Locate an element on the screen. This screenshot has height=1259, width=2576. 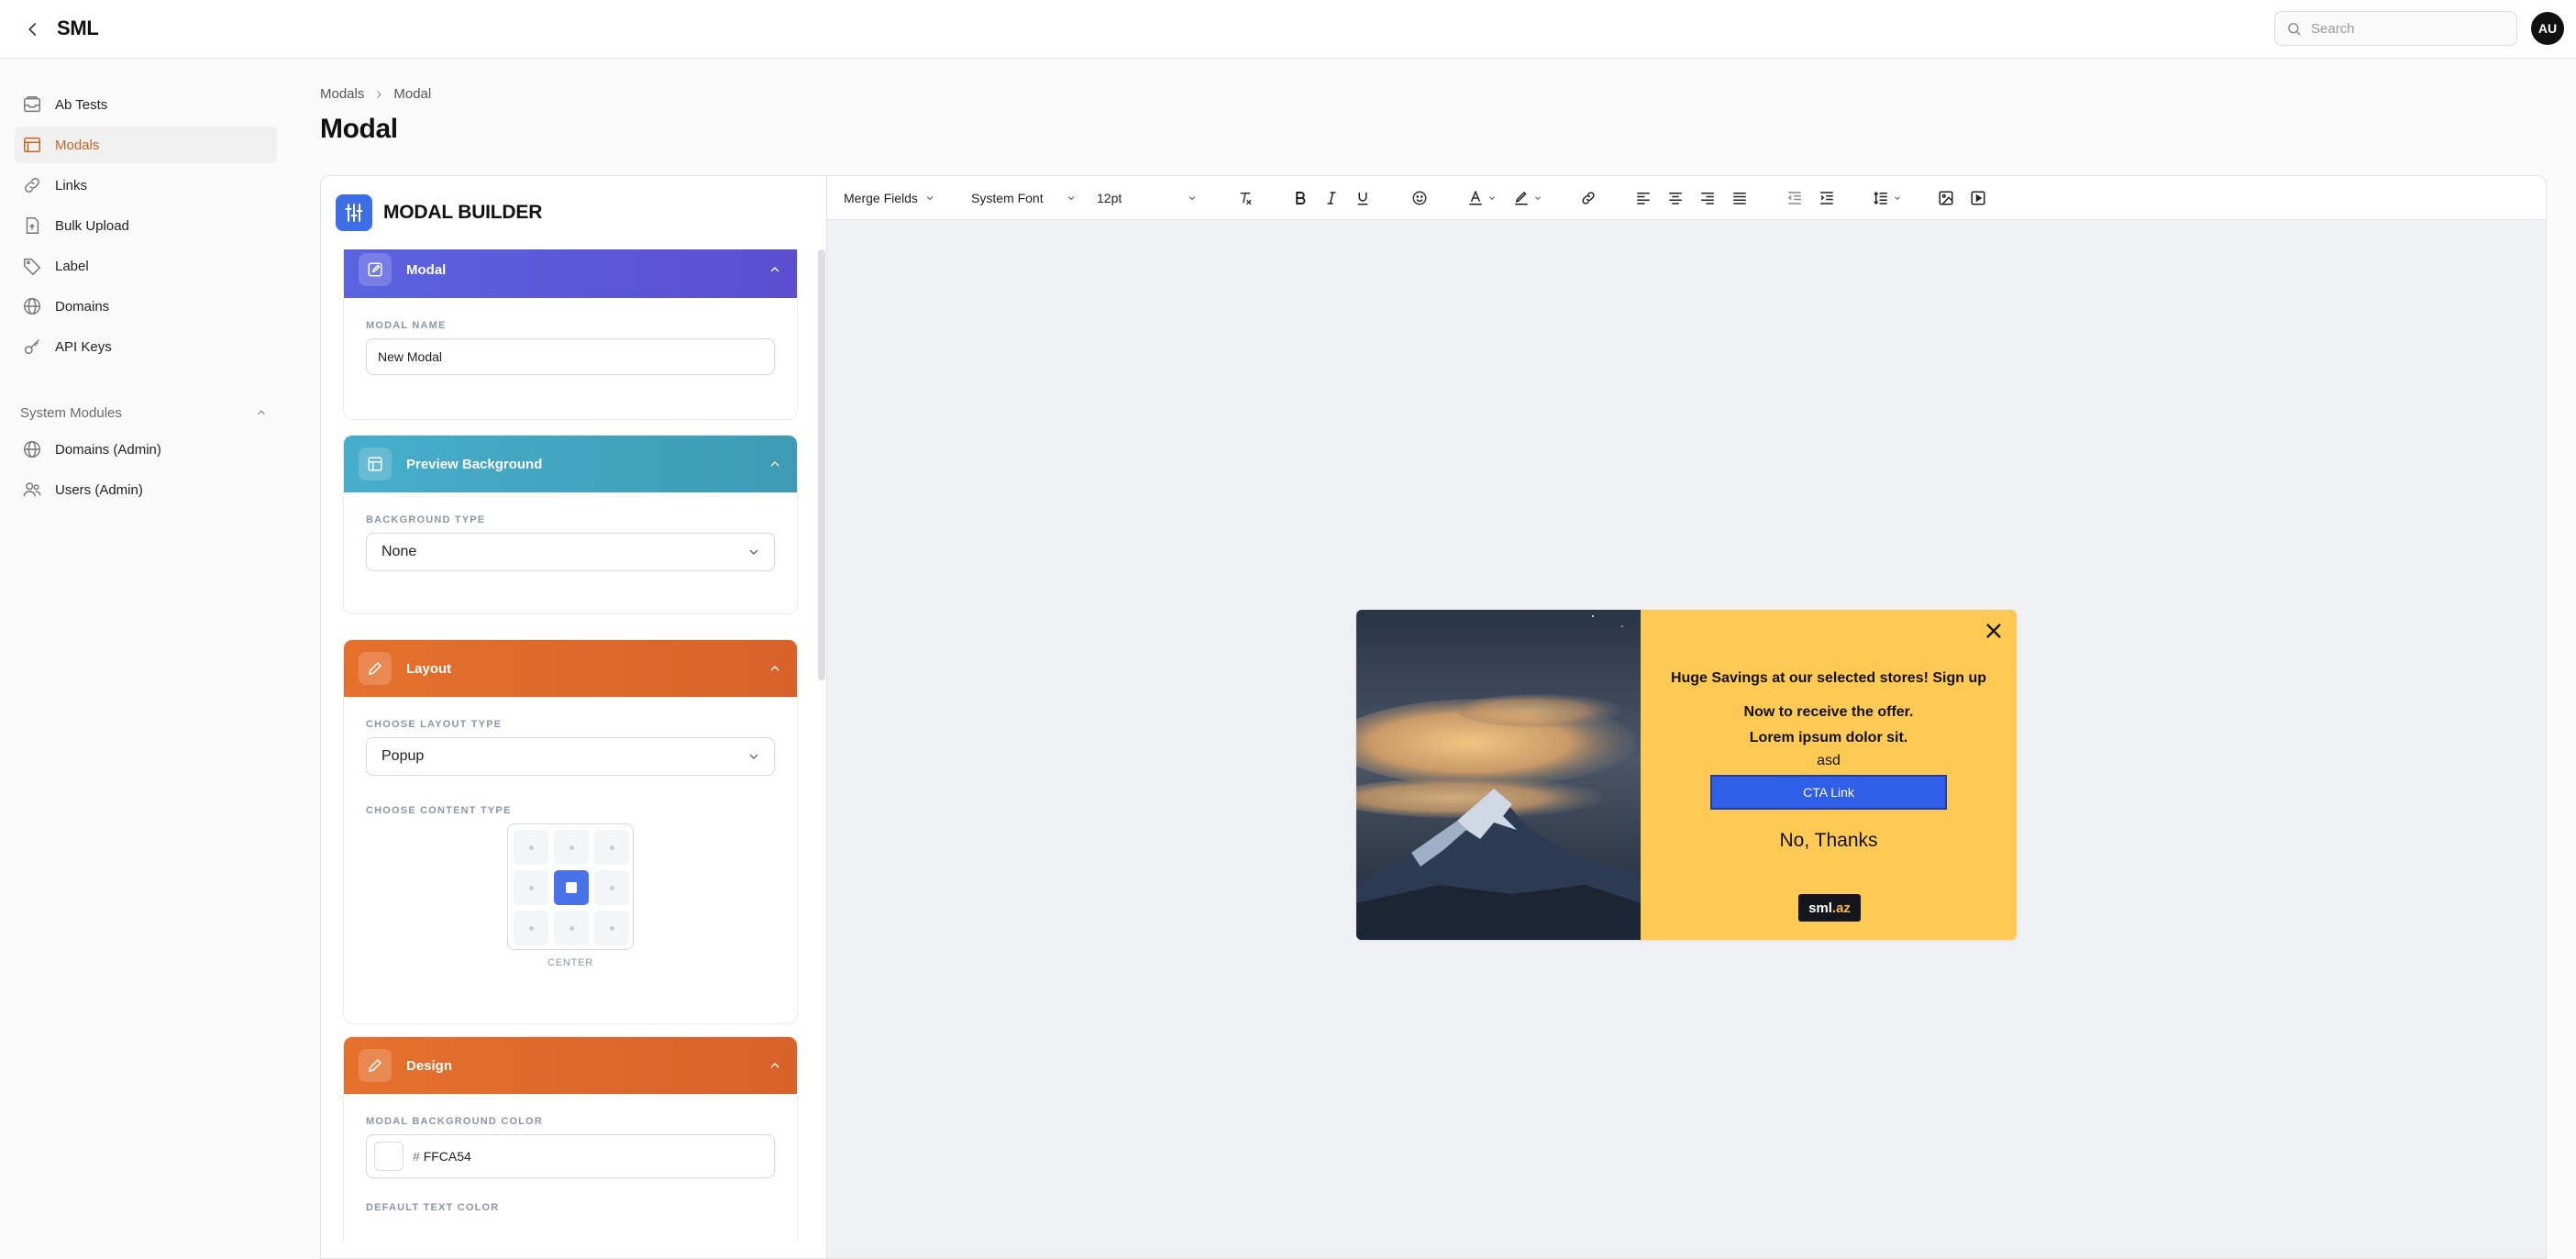
align-right-button is located at coordinates (1707, 198).